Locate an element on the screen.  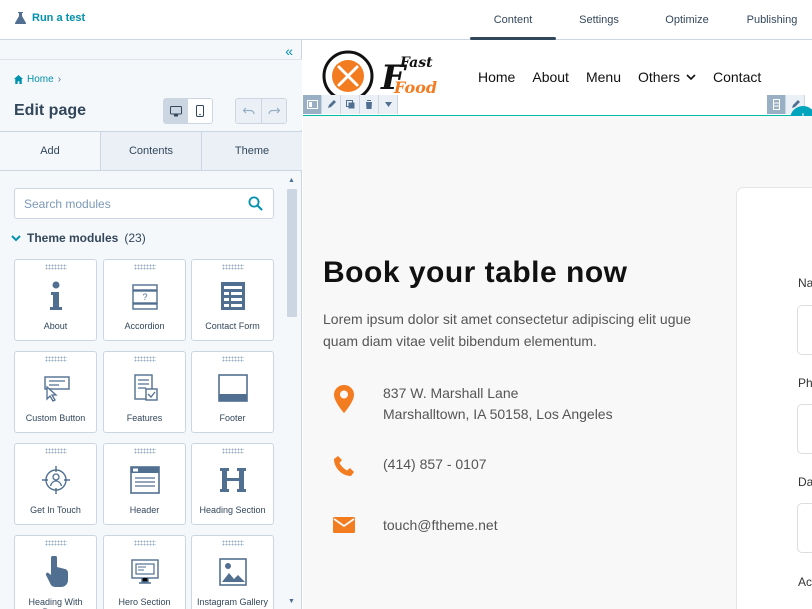
module-tile-hero-section: Hero Section is located at coordinates (144, 572).